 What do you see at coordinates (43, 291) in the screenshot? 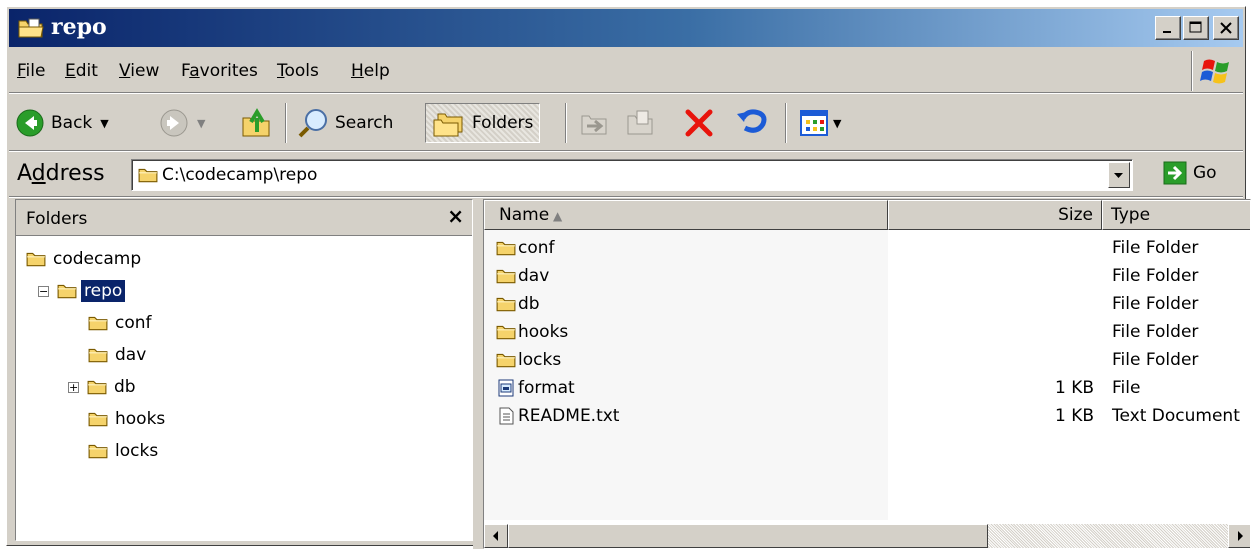
I see `collapse-icon: −` at bounding box center [43, 291].